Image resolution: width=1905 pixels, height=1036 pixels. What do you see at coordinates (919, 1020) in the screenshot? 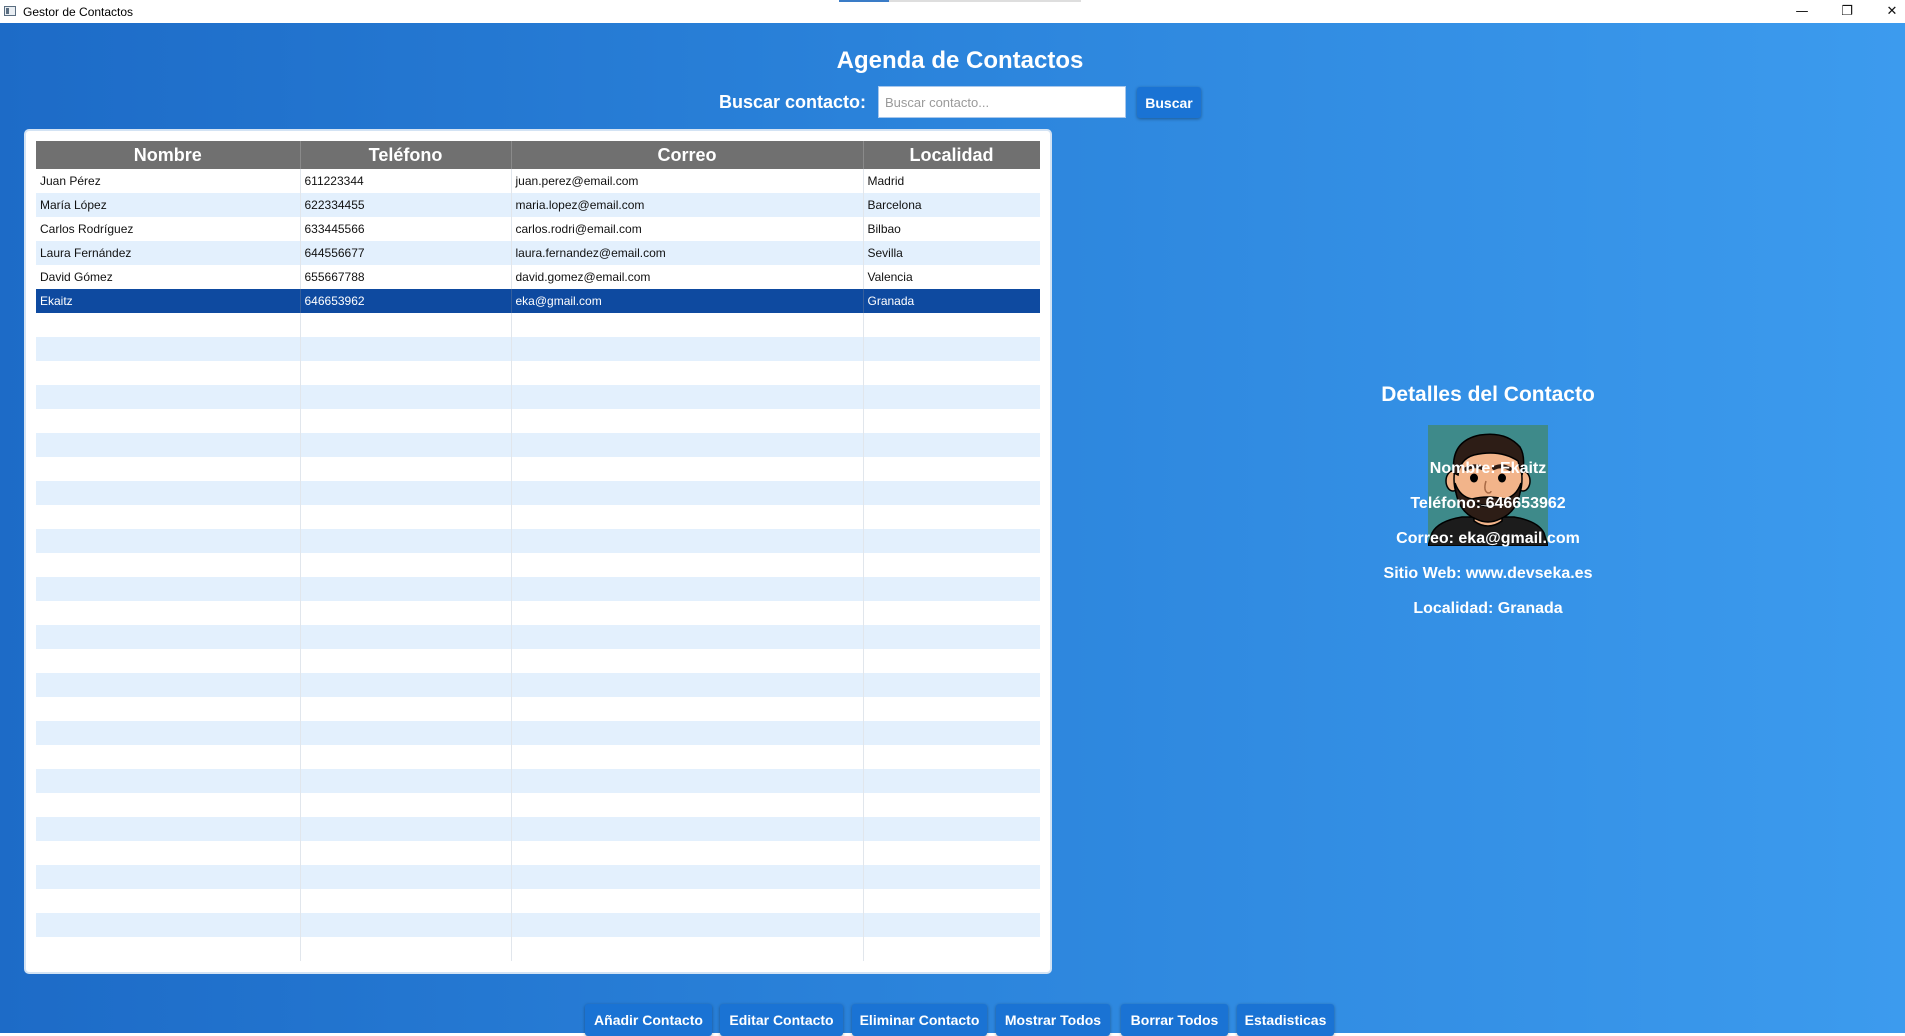
I see `delete-contact-button: Eliminar Contacto` at bounding box center [919, 1020].